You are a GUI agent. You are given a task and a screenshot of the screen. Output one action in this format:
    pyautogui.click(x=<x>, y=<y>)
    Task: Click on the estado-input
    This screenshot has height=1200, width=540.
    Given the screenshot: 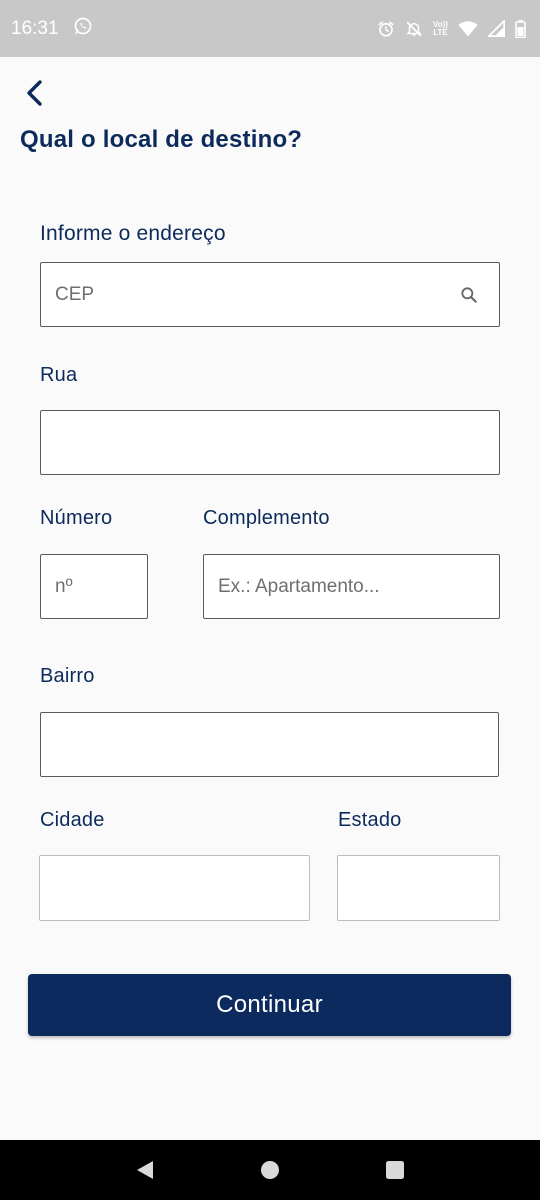 What is the action you would take?
    pyautogui.click(x=418, y=888)
    